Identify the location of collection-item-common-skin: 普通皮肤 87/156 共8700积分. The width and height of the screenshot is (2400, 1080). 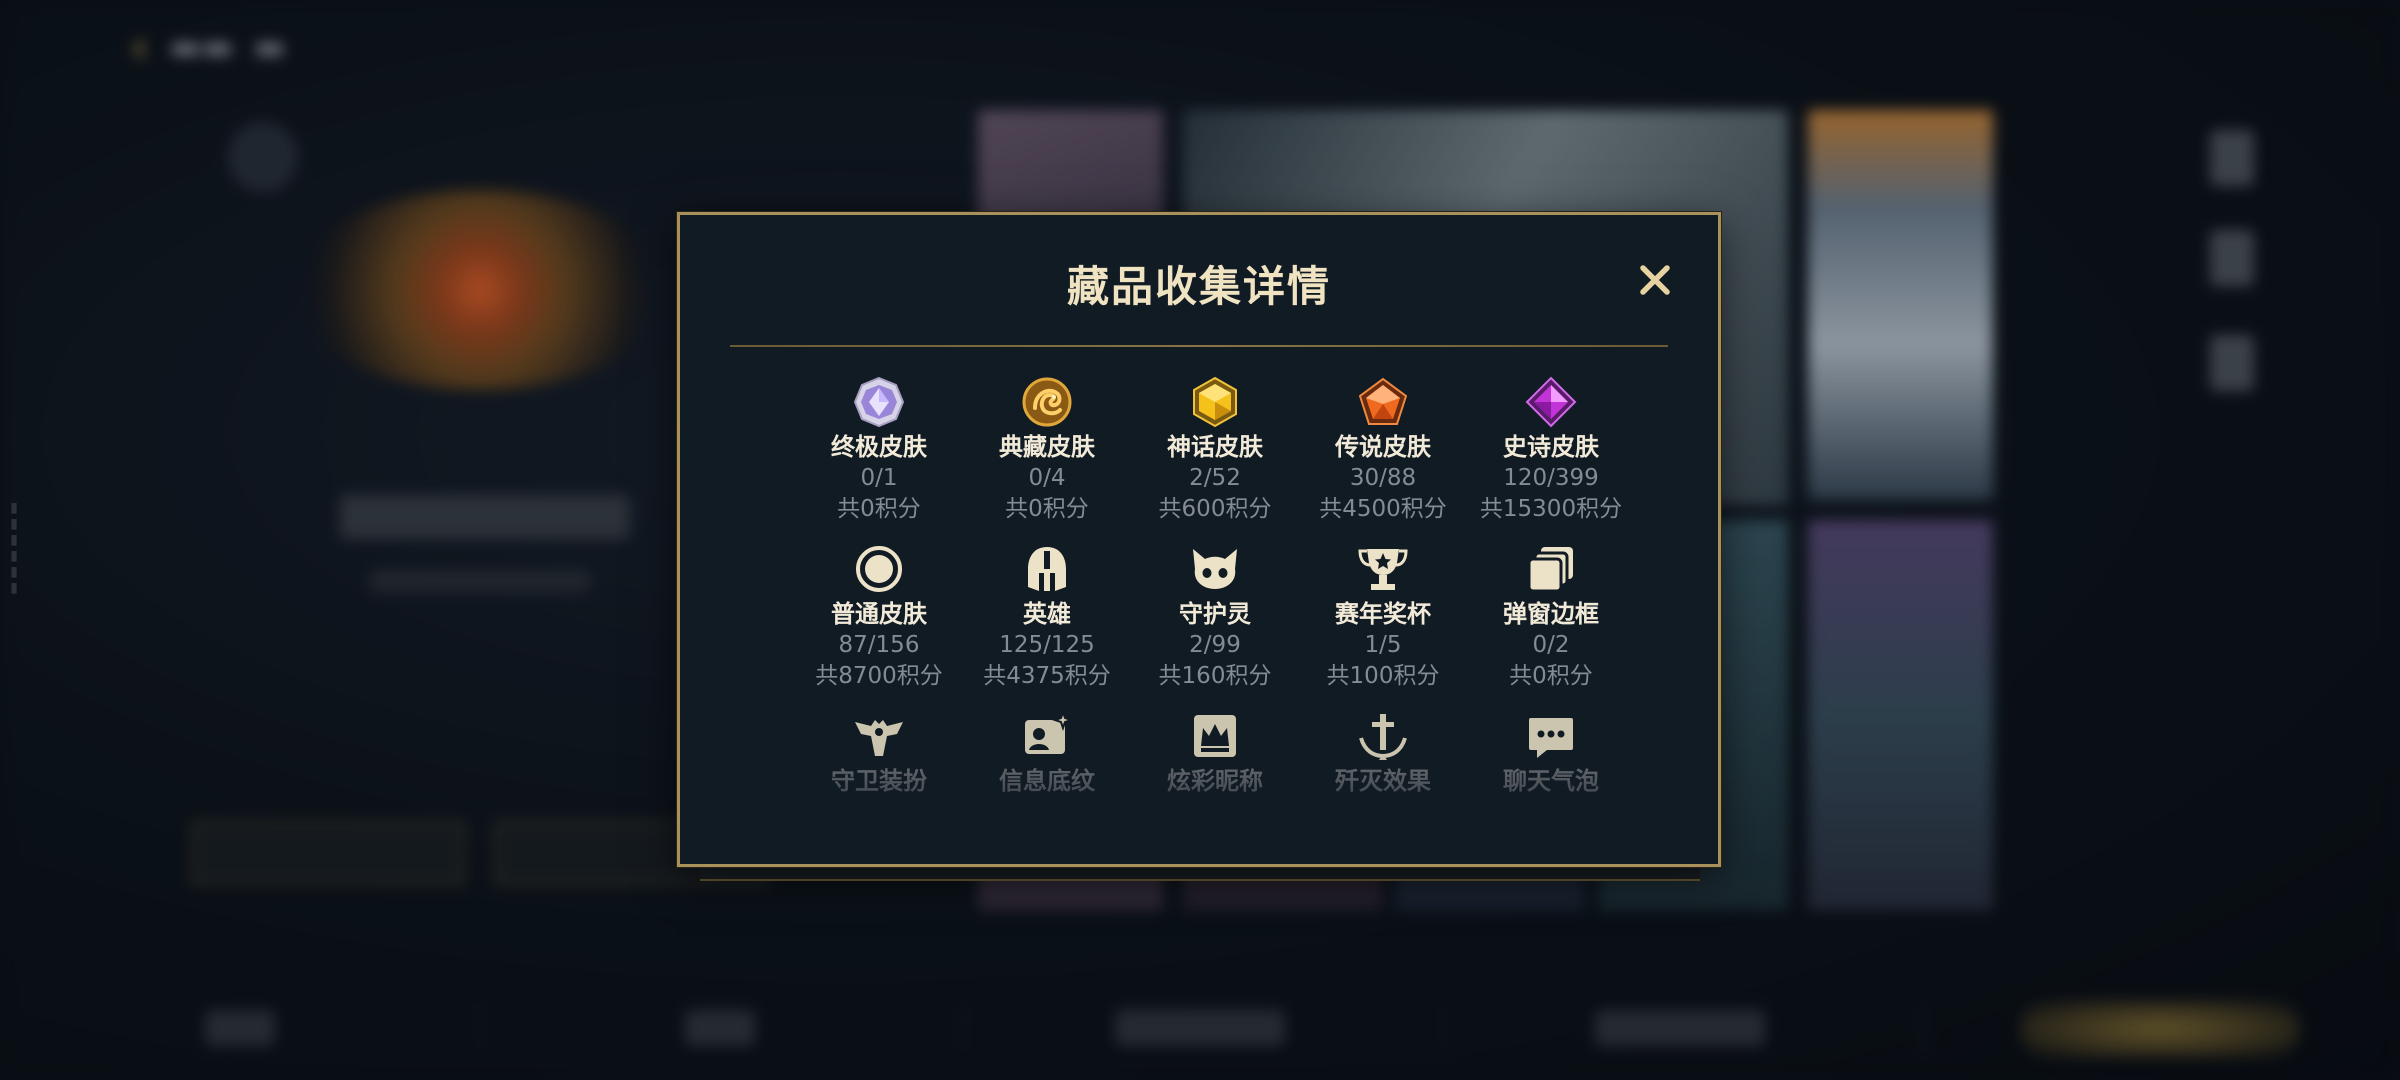
(879, 623).